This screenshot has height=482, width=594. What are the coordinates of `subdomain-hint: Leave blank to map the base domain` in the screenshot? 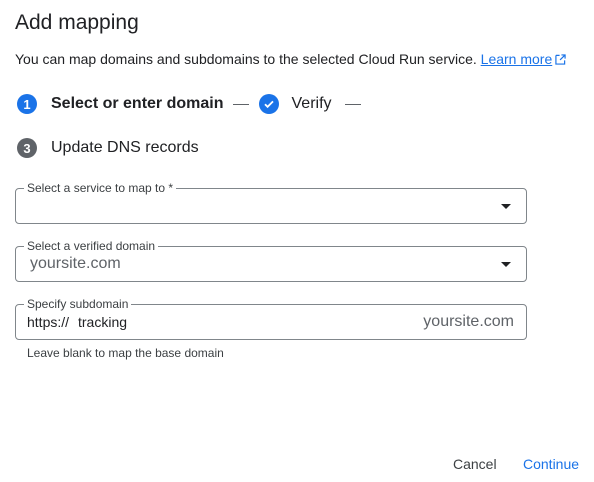 It's located at (125, 353).